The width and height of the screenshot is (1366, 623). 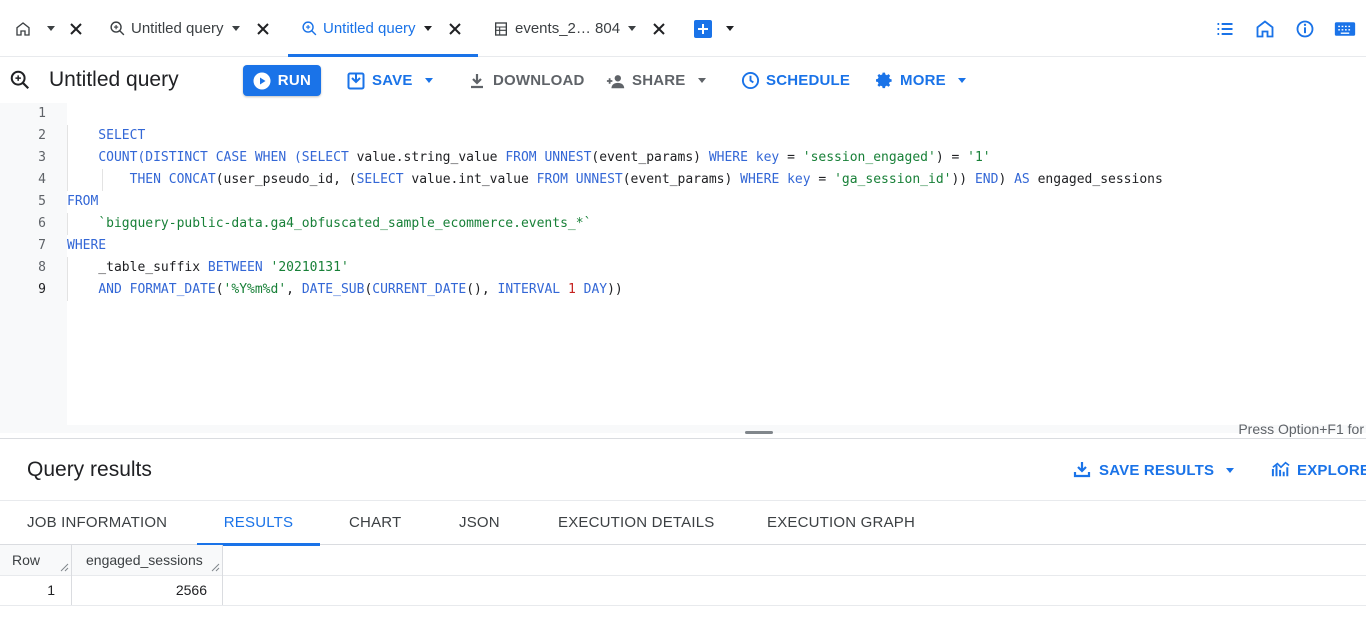 I want to click on tab-events-table: events_2… 804, so click(x=580, y=28).